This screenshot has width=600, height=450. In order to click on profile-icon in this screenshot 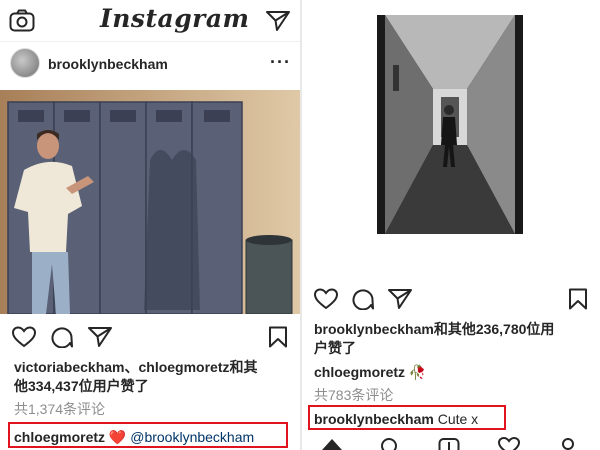, I will do `click(568, 443)`.